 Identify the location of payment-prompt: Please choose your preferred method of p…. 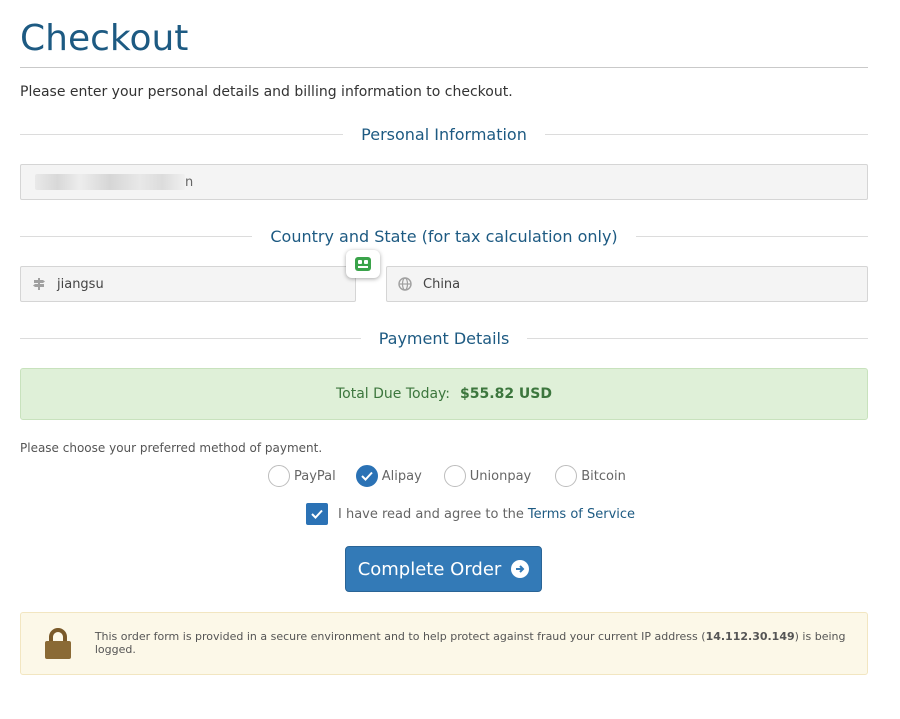
(171, 448).